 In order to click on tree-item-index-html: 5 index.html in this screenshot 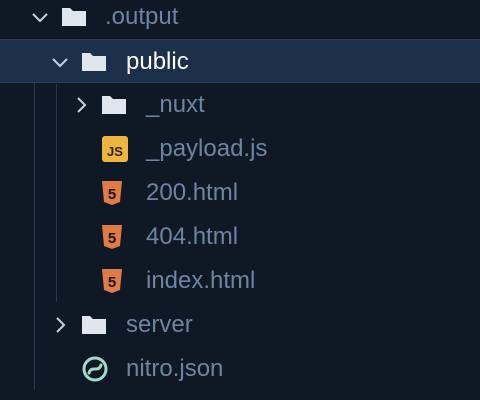, I will do `click(240, 281)`.